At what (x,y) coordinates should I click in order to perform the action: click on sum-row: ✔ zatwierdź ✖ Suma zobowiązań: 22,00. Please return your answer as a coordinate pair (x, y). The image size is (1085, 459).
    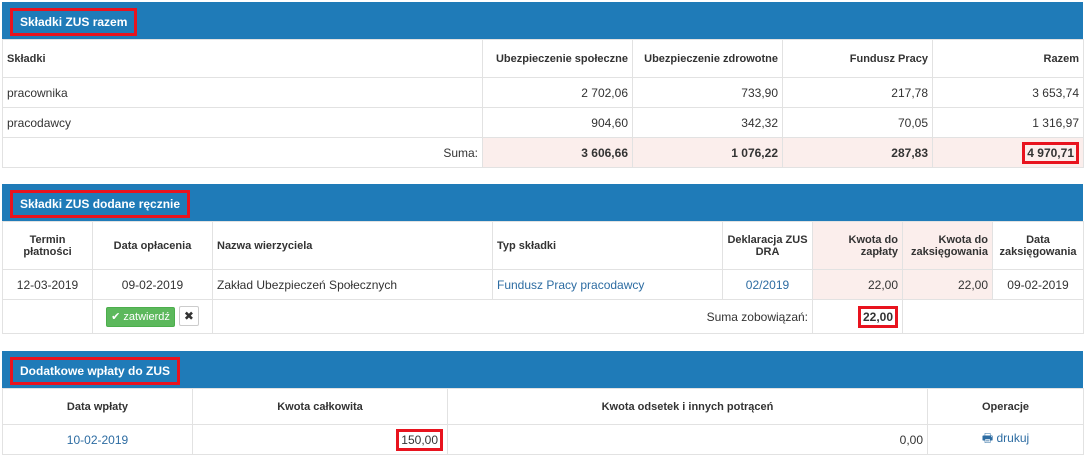
    Looking at the image, I should click on (543, 316).